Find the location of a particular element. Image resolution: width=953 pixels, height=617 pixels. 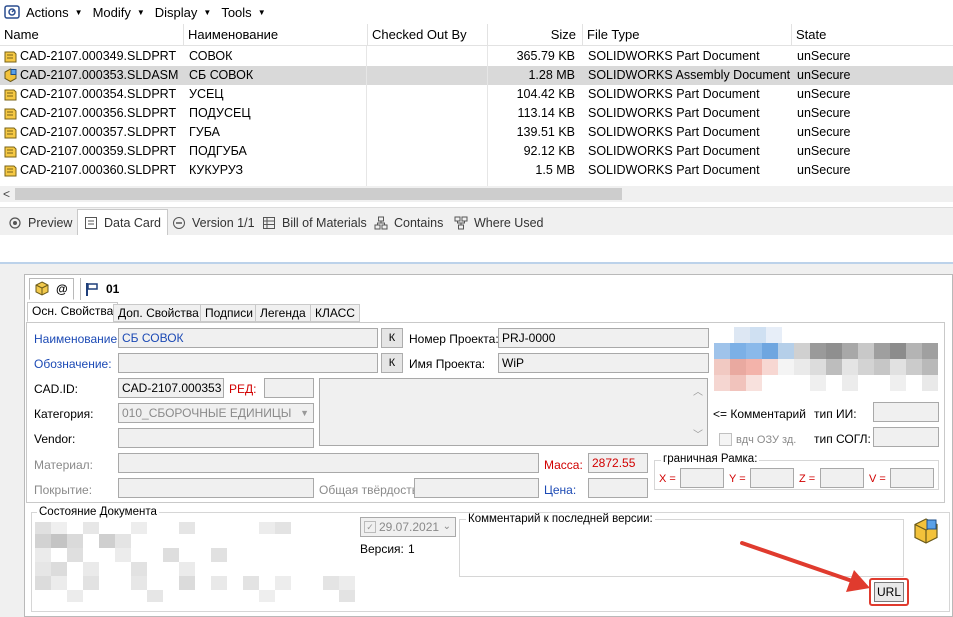

subtab-class: КЛАСС is located at coordinates (335, 313).